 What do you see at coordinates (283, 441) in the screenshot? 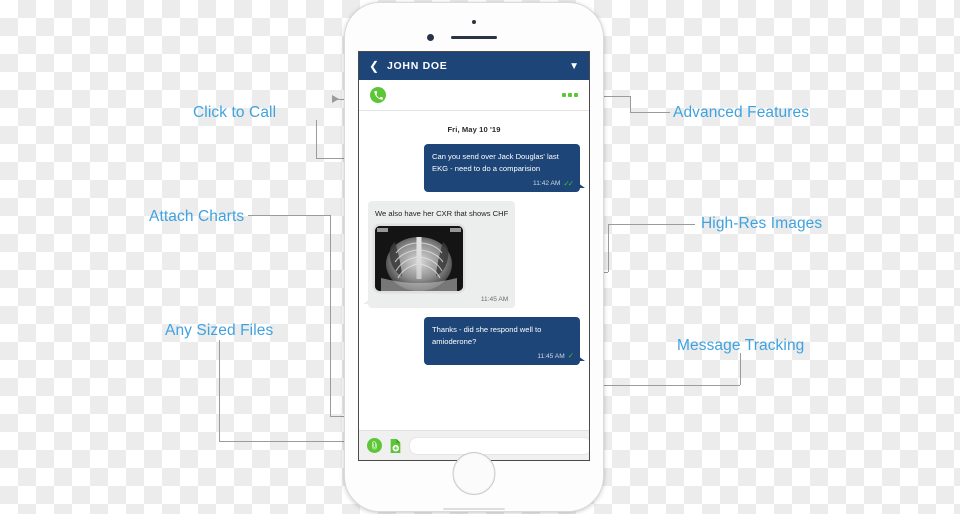
I see `connector-any-sized-files-h1` at bounding box center [283, 441].